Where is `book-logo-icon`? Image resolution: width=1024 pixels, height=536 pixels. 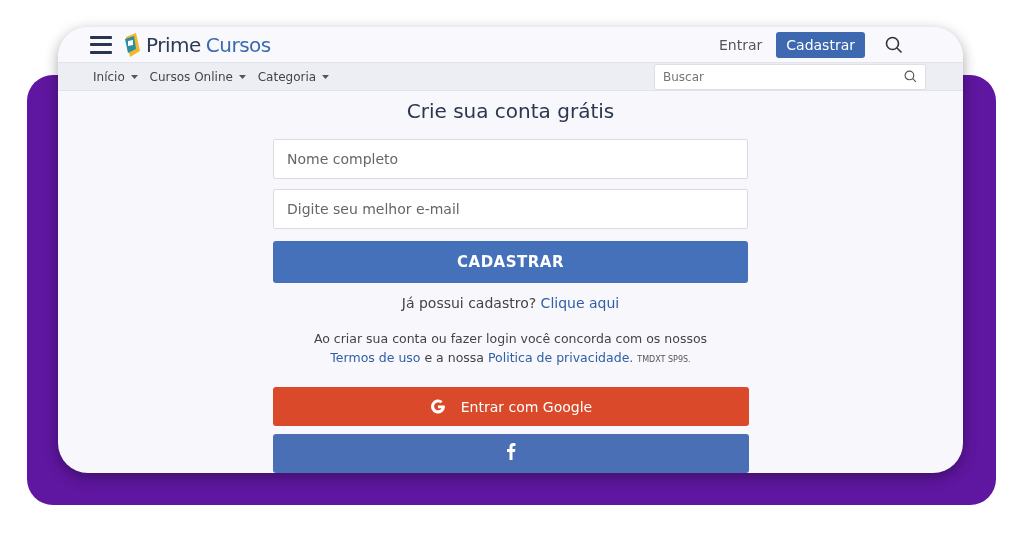
book-logo-icon is located at coordinates (133, 44).